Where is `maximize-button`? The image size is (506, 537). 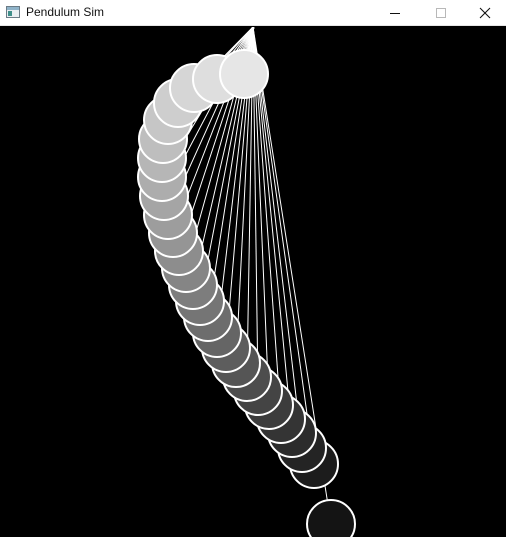 maximize-button is located at coordinates (441, 13).